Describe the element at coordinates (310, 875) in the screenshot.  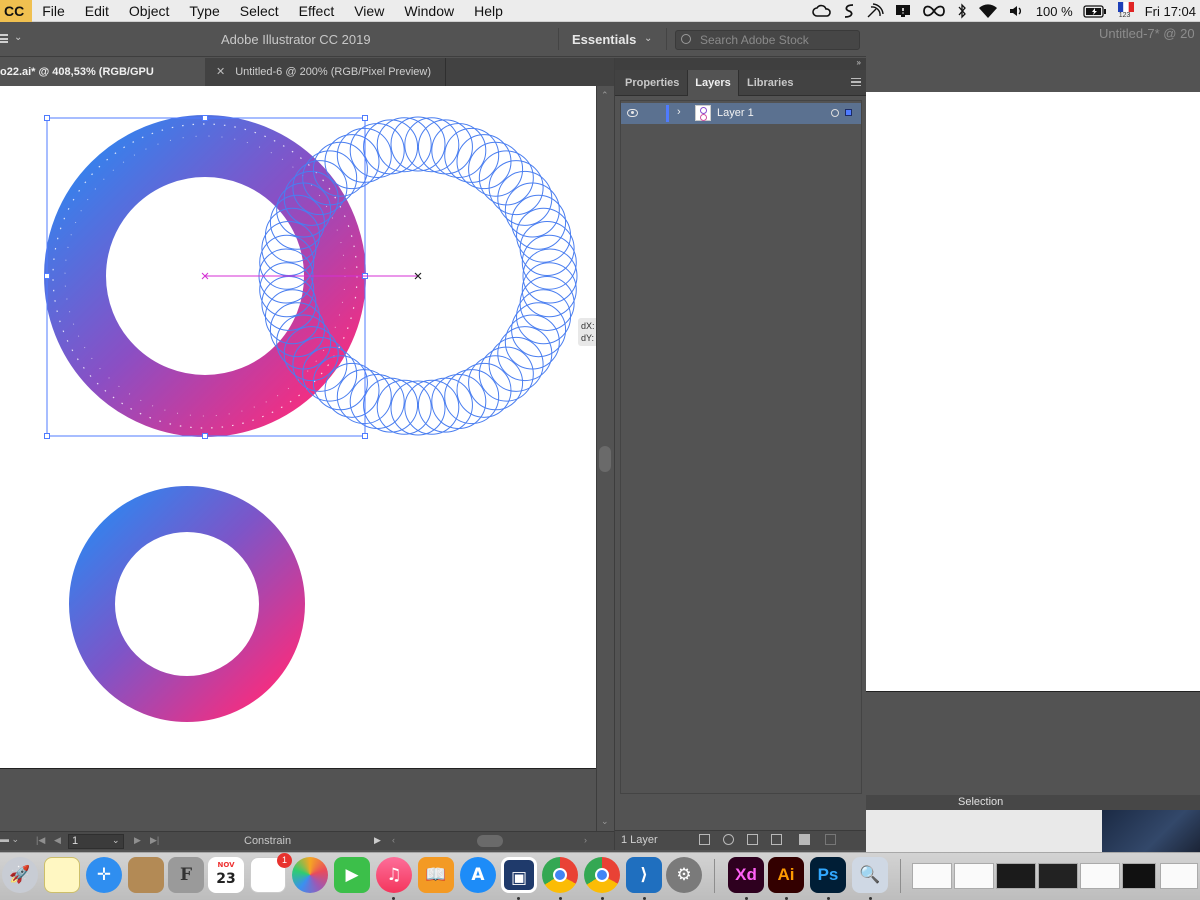
I see `photos-icon` at that location.